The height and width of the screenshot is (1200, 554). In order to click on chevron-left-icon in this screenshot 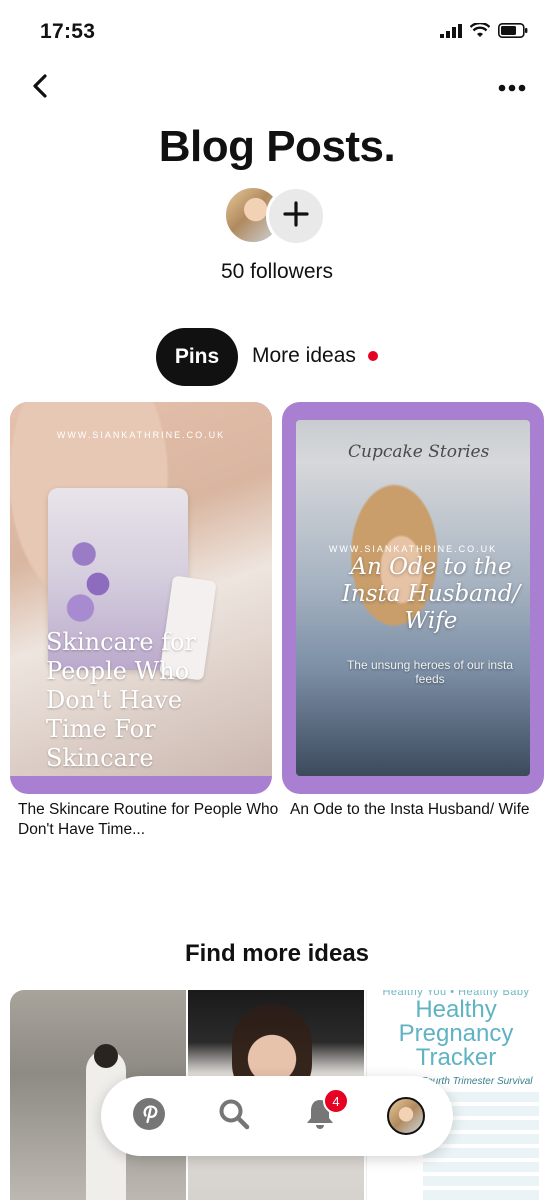, I will do `click(40, 88)`.